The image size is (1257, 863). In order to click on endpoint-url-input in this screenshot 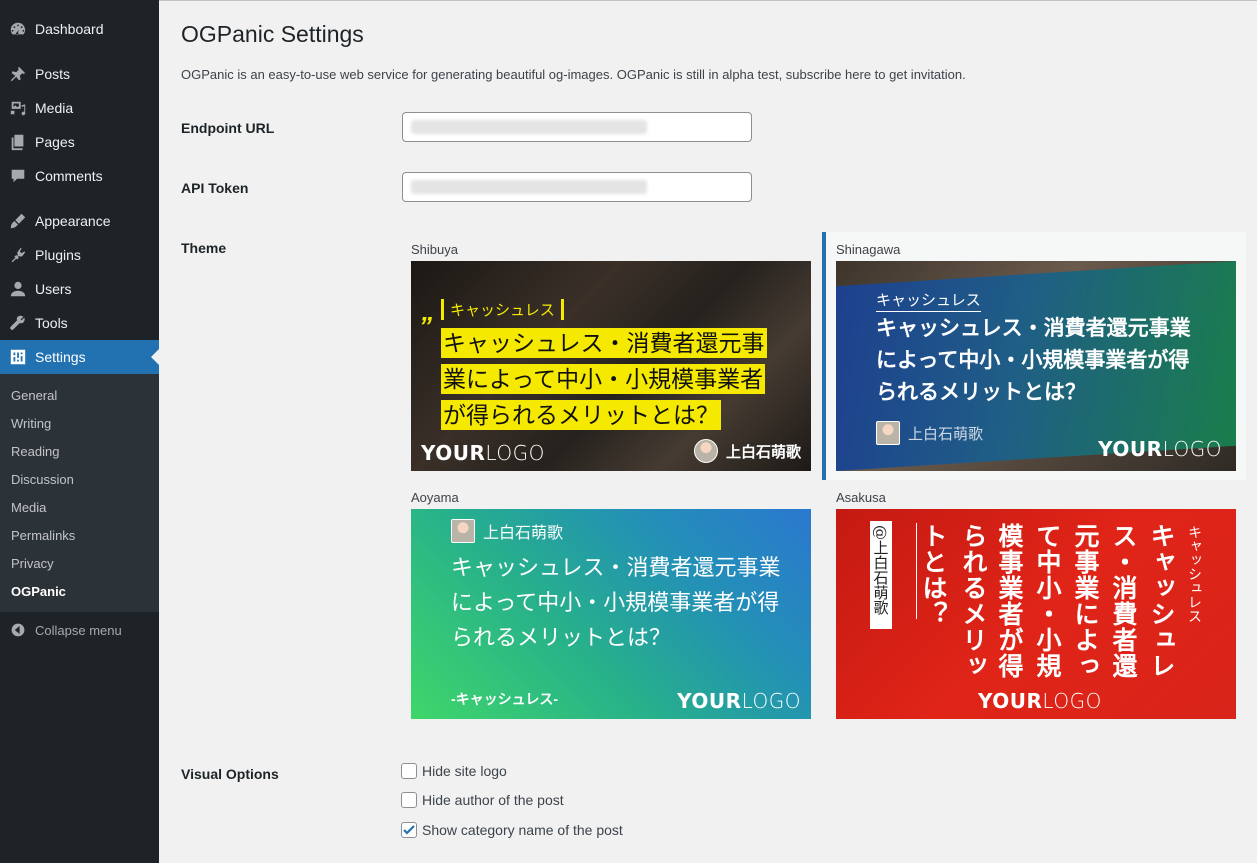, I will do `click(577, 127)`.